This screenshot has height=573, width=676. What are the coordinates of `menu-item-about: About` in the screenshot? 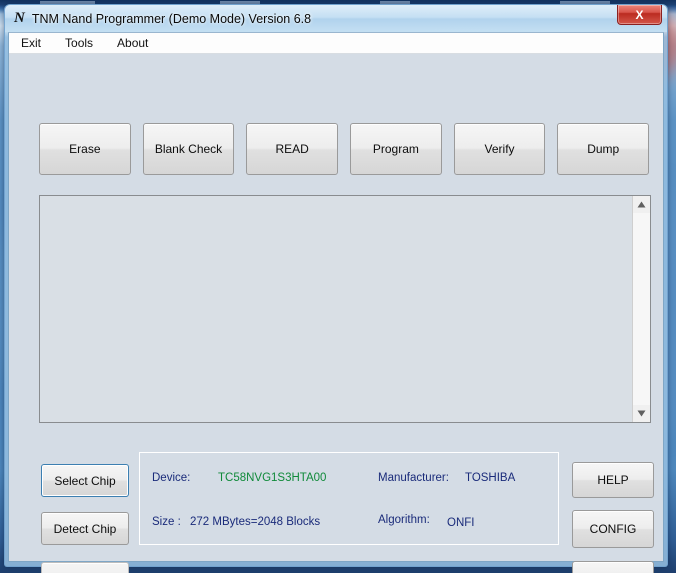 It's located at (132, 43).